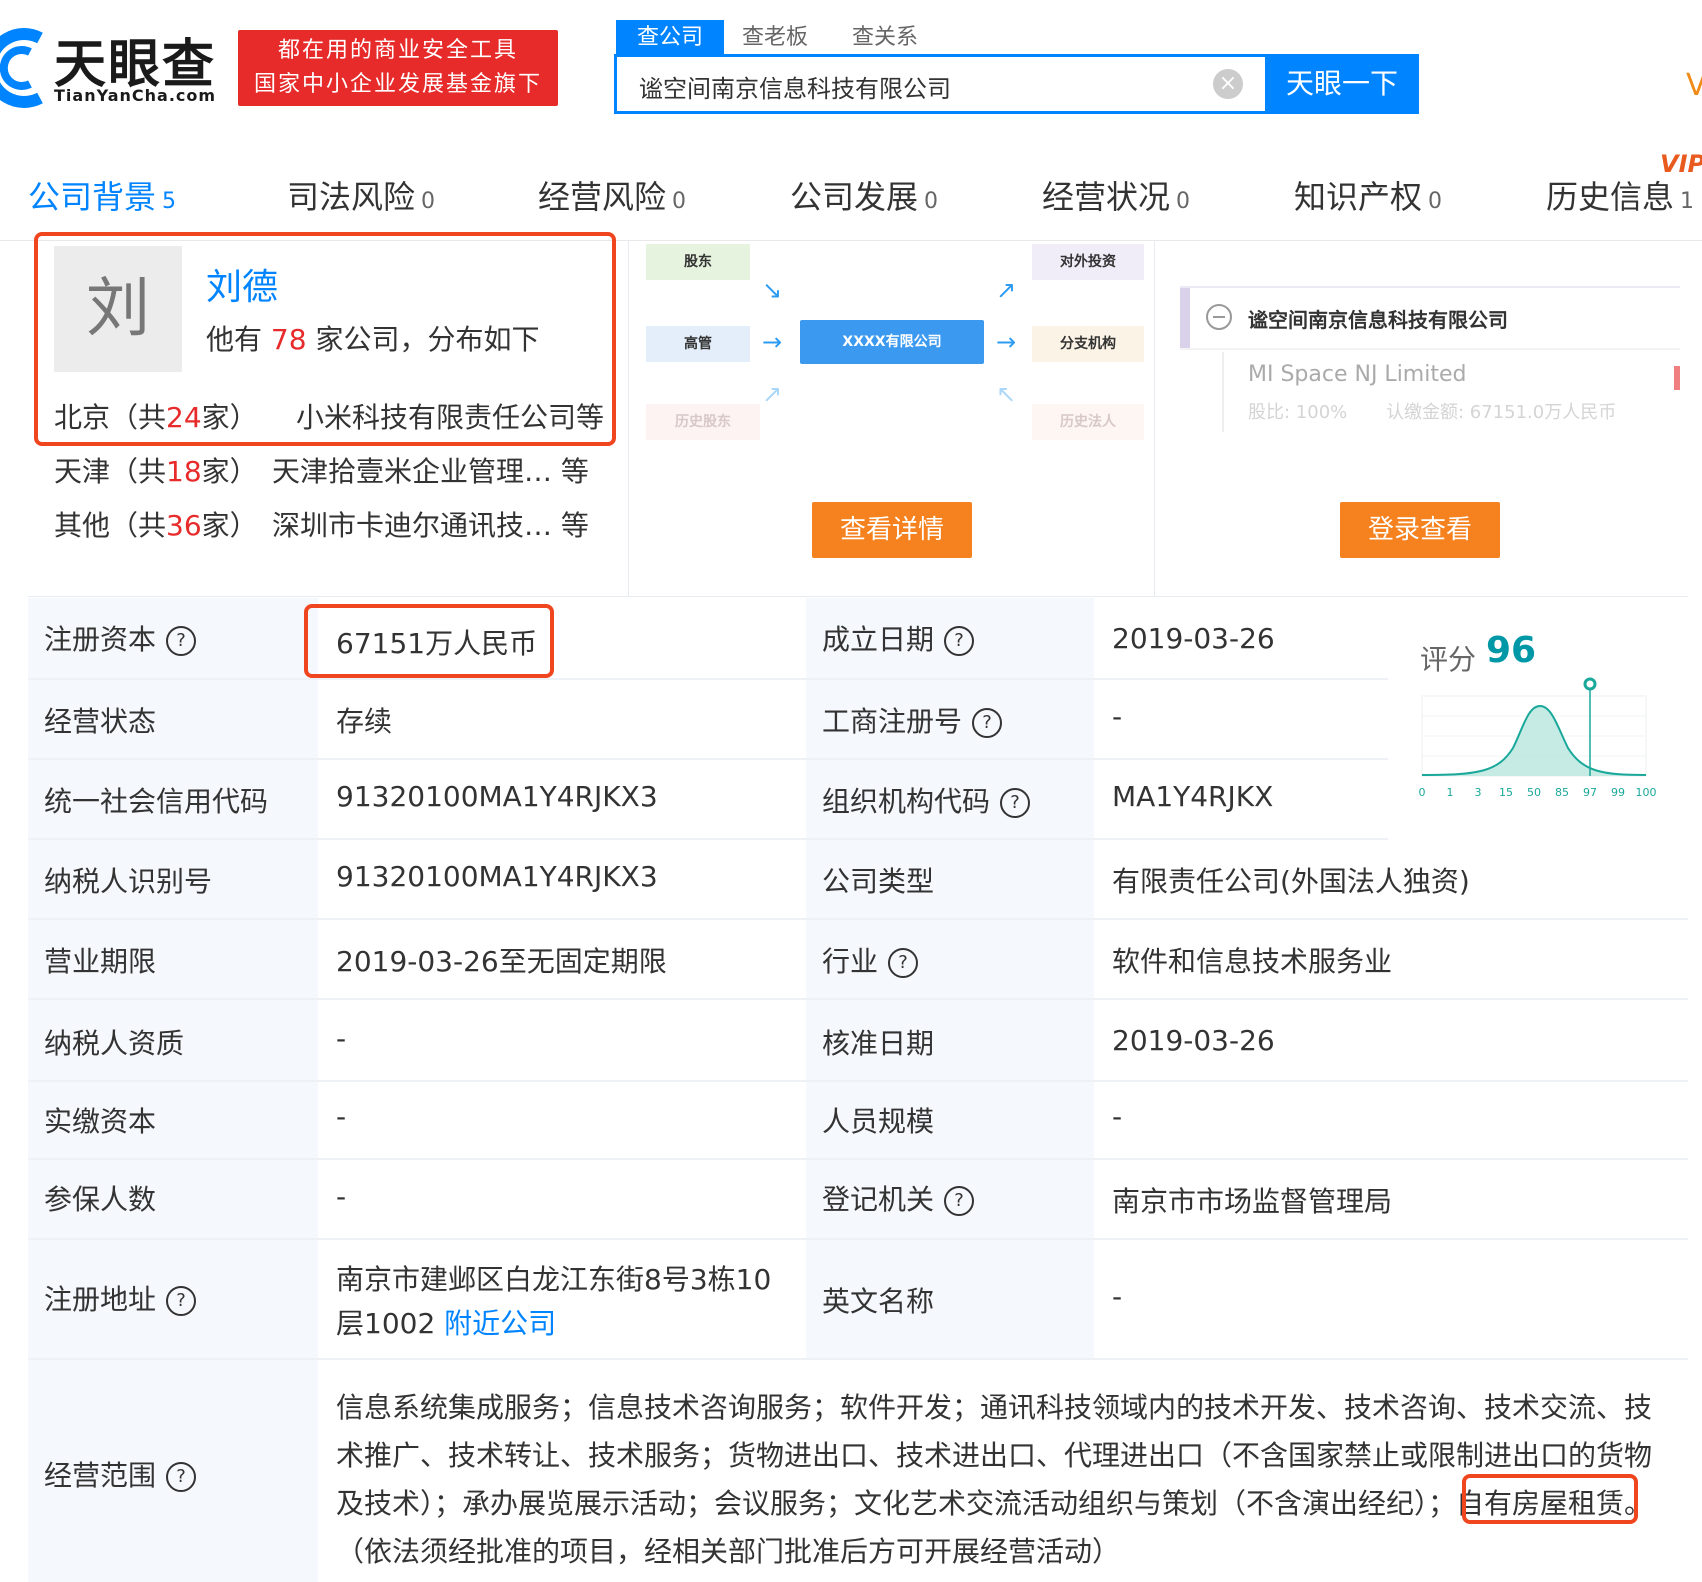 This screenshot has width=1702, height=1582. What do you see at coordinates (128, 881) in the screenshot?
I see `field-label: 纳税人识别号` at bounding box center [128, 881].